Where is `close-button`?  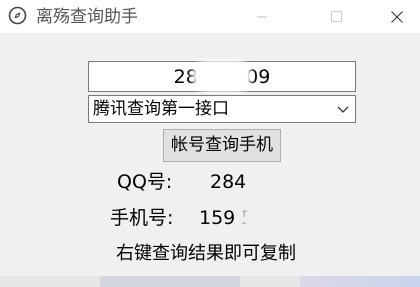
close-button is located at coordinates (397, 16).